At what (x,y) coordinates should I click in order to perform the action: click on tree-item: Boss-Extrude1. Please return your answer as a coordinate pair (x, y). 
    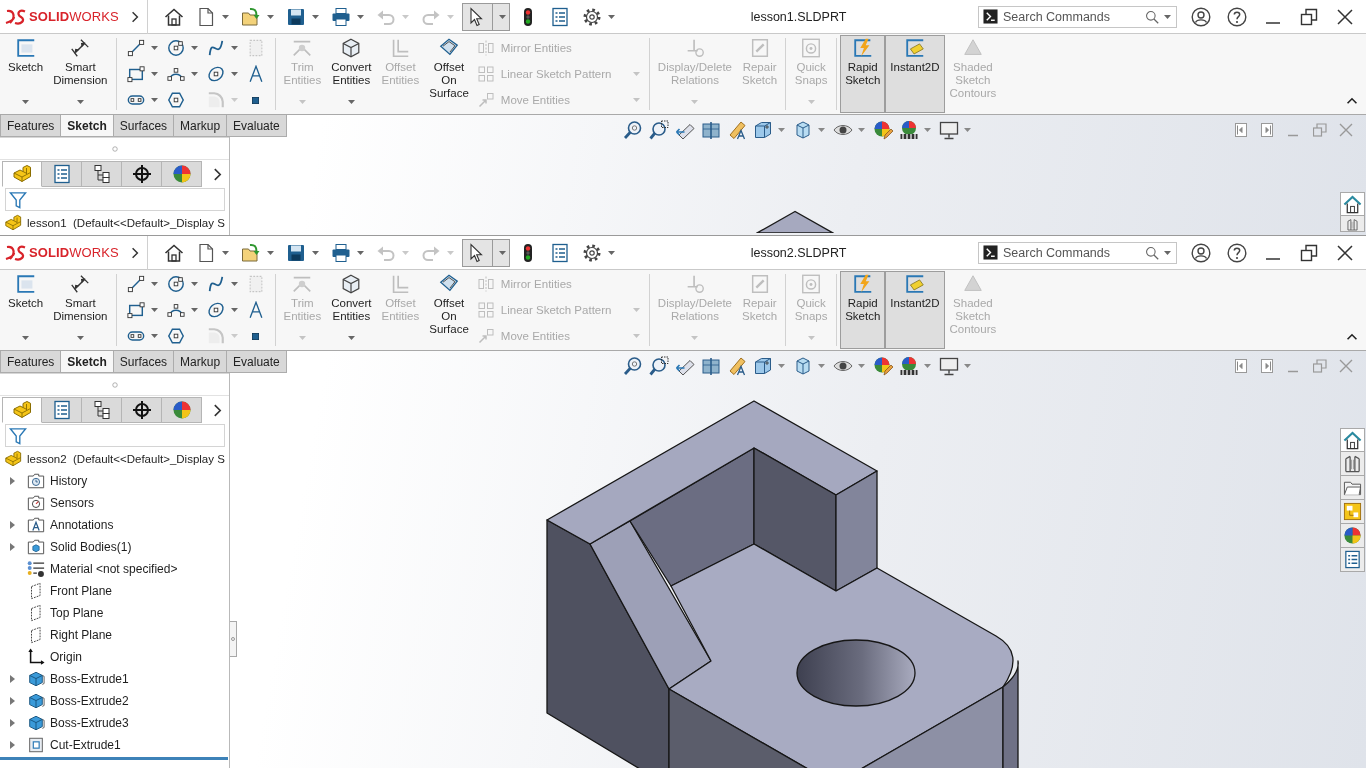
    Looking at the image, I should click on (64, 679).